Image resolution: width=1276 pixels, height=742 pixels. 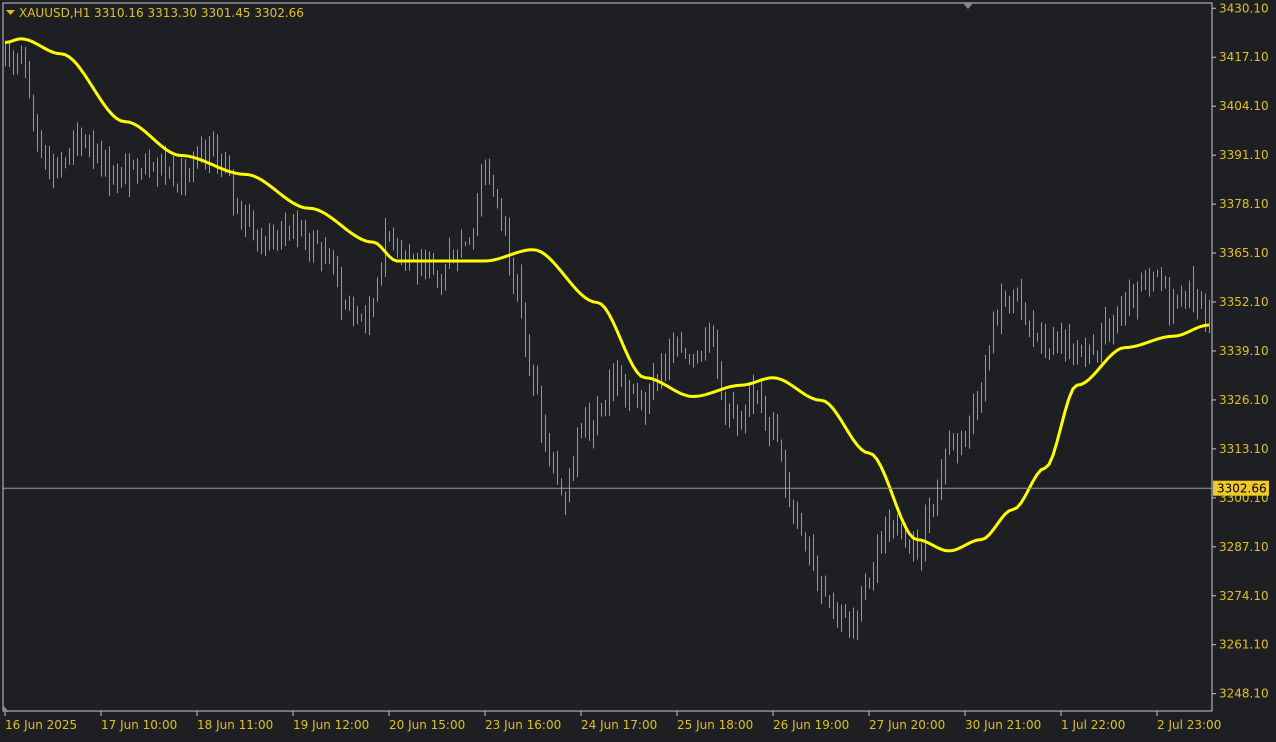 I want to click on y-tick-label: 3378.10, so click(x=1244, y=204).